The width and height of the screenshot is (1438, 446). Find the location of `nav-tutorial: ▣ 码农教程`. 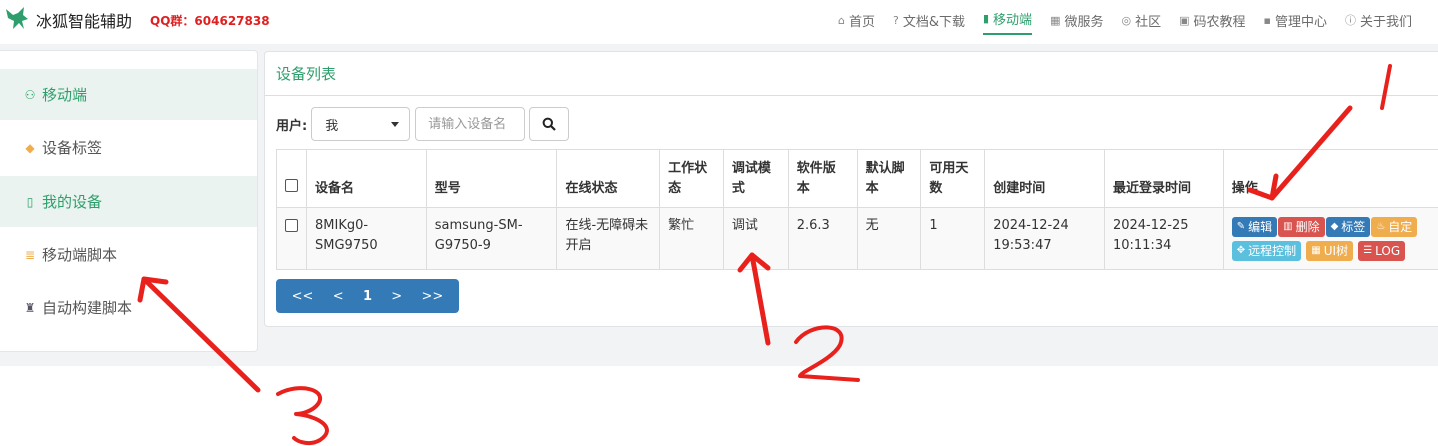

nav-tutorial: ▣ 码农教程 is located at coordinates (1212, 20).